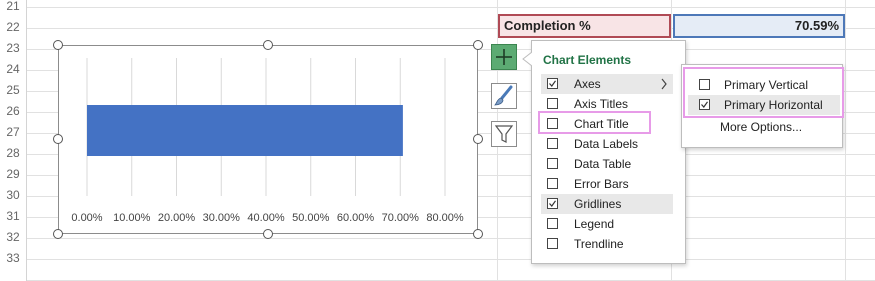 The height and width of the screenshot is (281, 875). What do you see at coordinates (478, 139) in the screenshot?
I see `resize-handle-right` at bounding box center [478, 139].